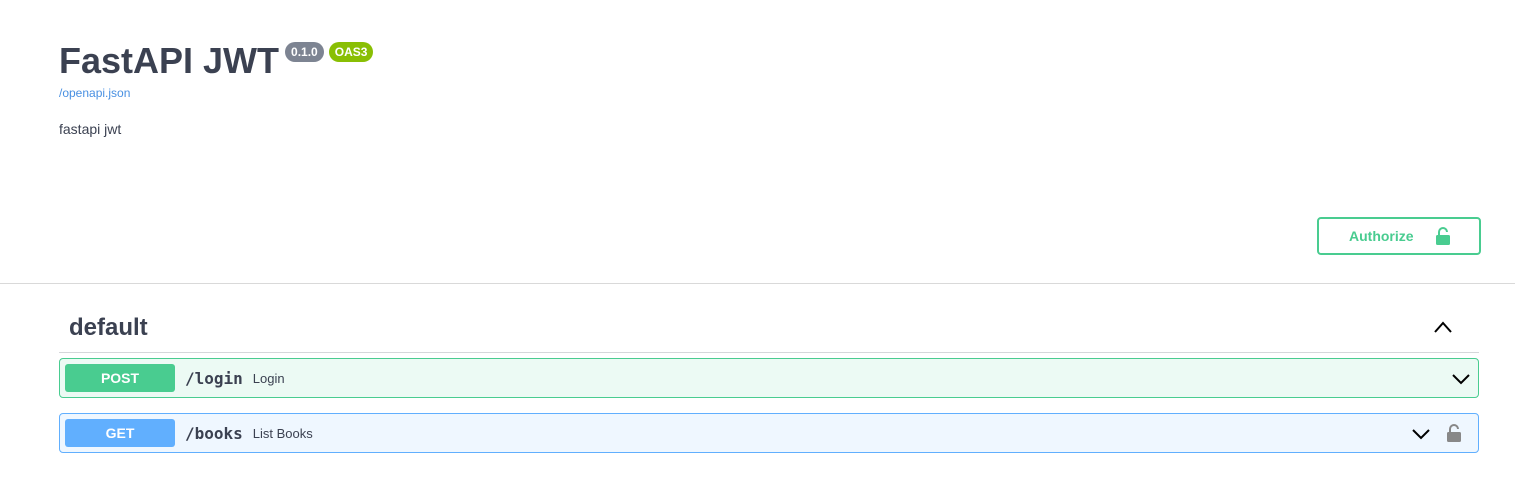 The height and width of the screenshot is (489, 1515). Describe the element at coordinates (769, 433) in the screenshot. I see `operation-get-books: GET /books List Books` at that location.